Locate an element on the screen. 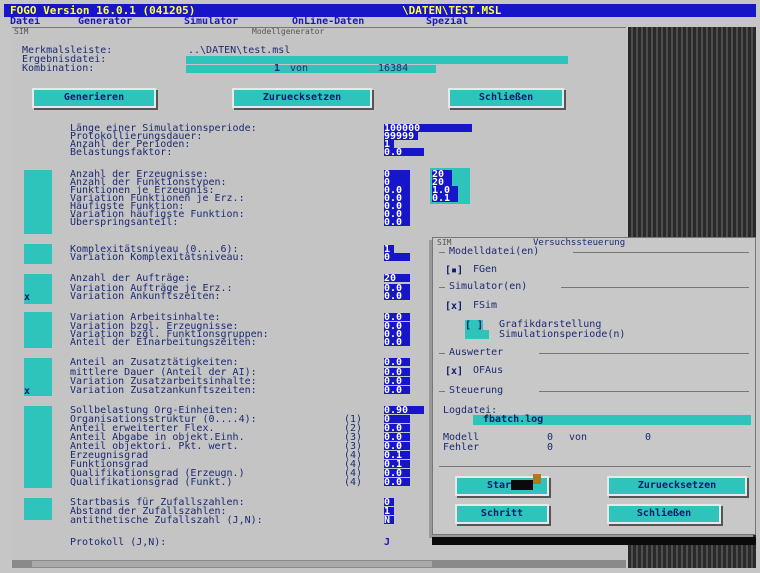 The width and height of the screenshot is (760, 573). param-label: Variation Ankunftszeiten: is located at coordinates (145, 296).